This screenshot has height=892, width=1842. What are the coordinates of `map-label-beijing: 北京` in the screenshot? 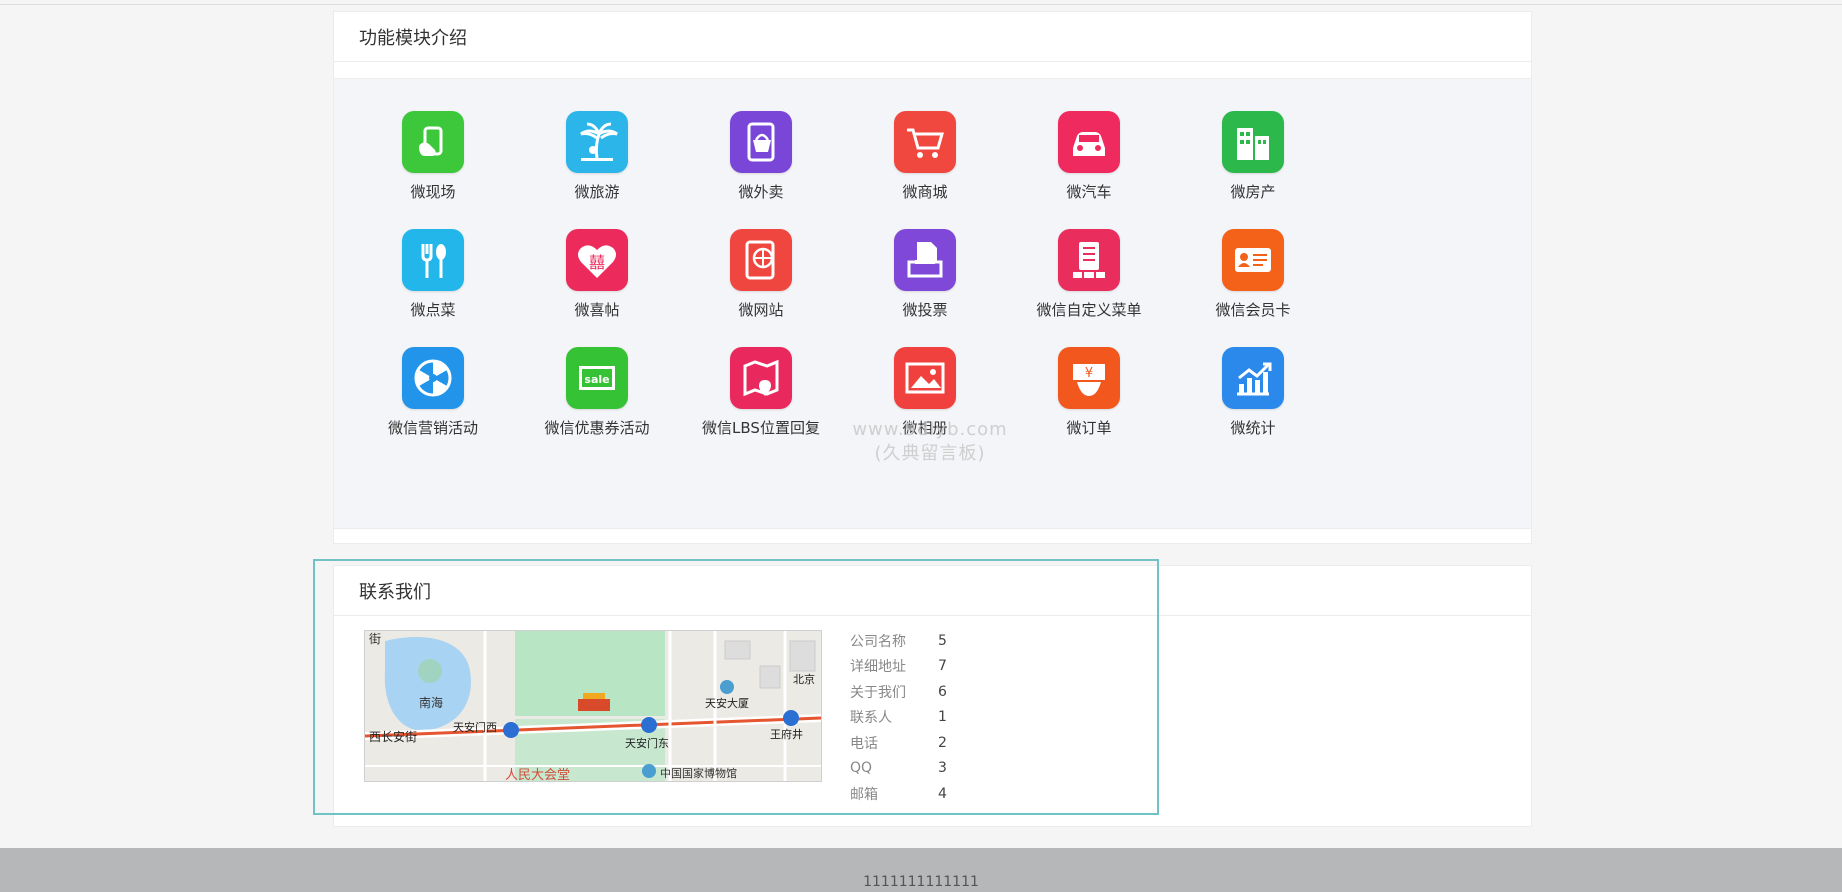 It's located at (804, 679).